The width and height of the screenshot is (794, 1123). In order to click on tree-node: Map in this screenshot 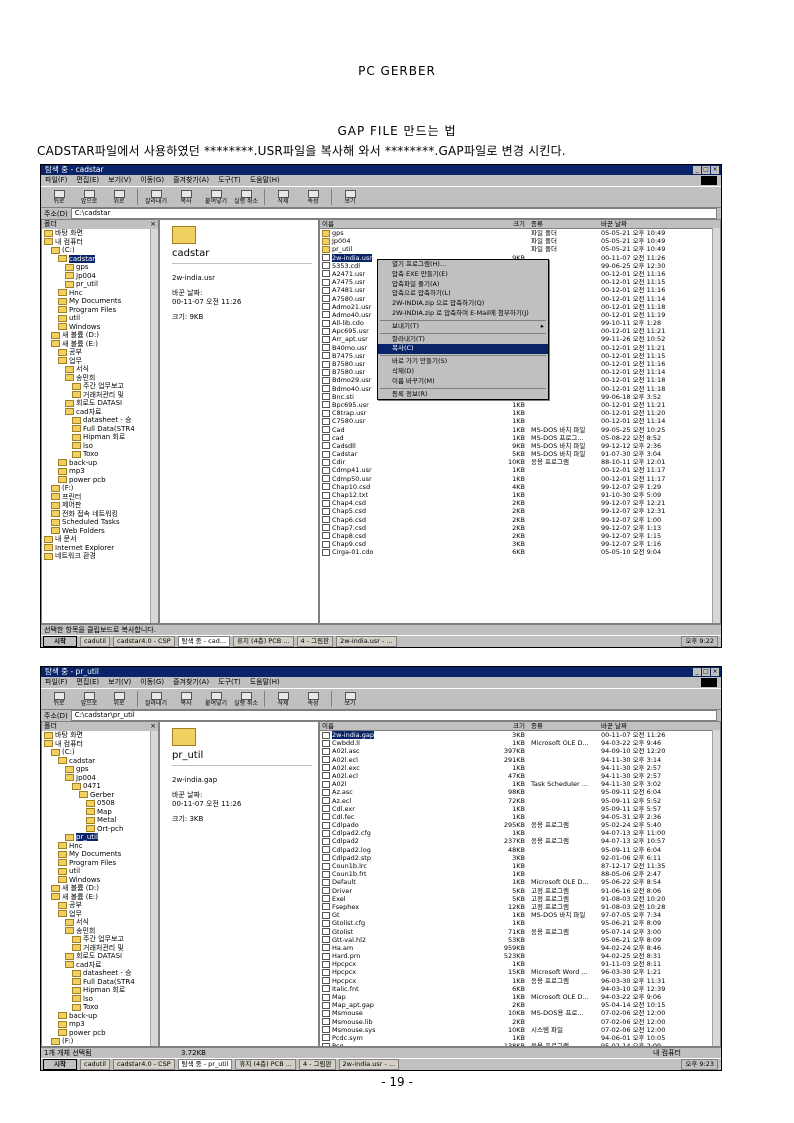, I will do `click(100, 812)`.